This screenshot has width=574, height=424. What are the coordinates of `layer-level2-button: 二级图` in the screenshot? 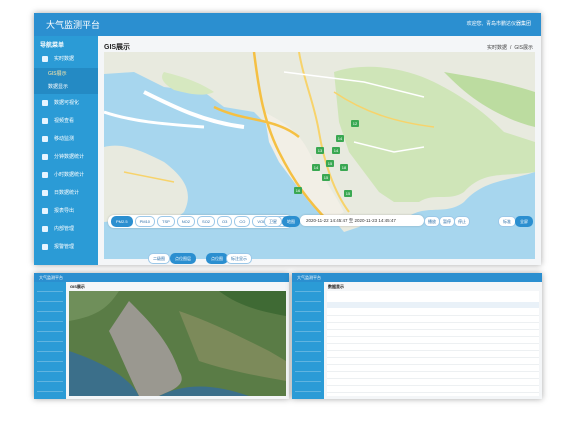 It's located at (159, 258).